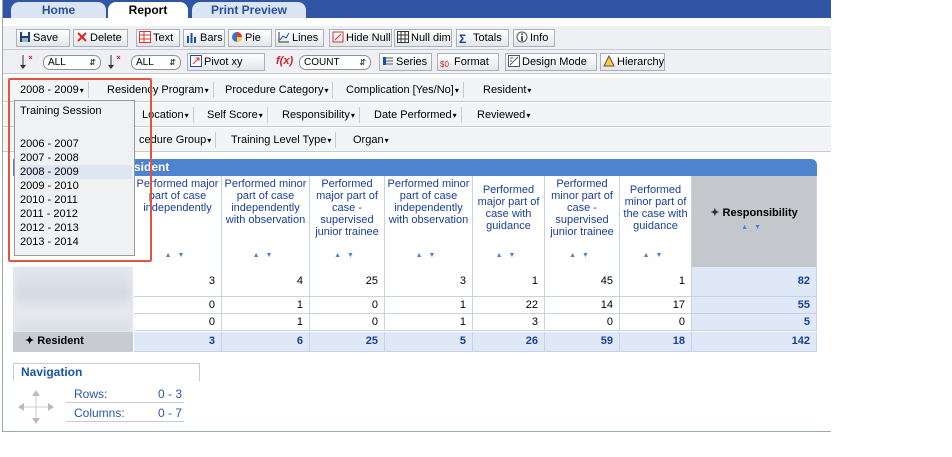 The width and height of the screenshot is (952, 457). I want to click on columns-limit-select: ALL ⇵, so click(156, 62).